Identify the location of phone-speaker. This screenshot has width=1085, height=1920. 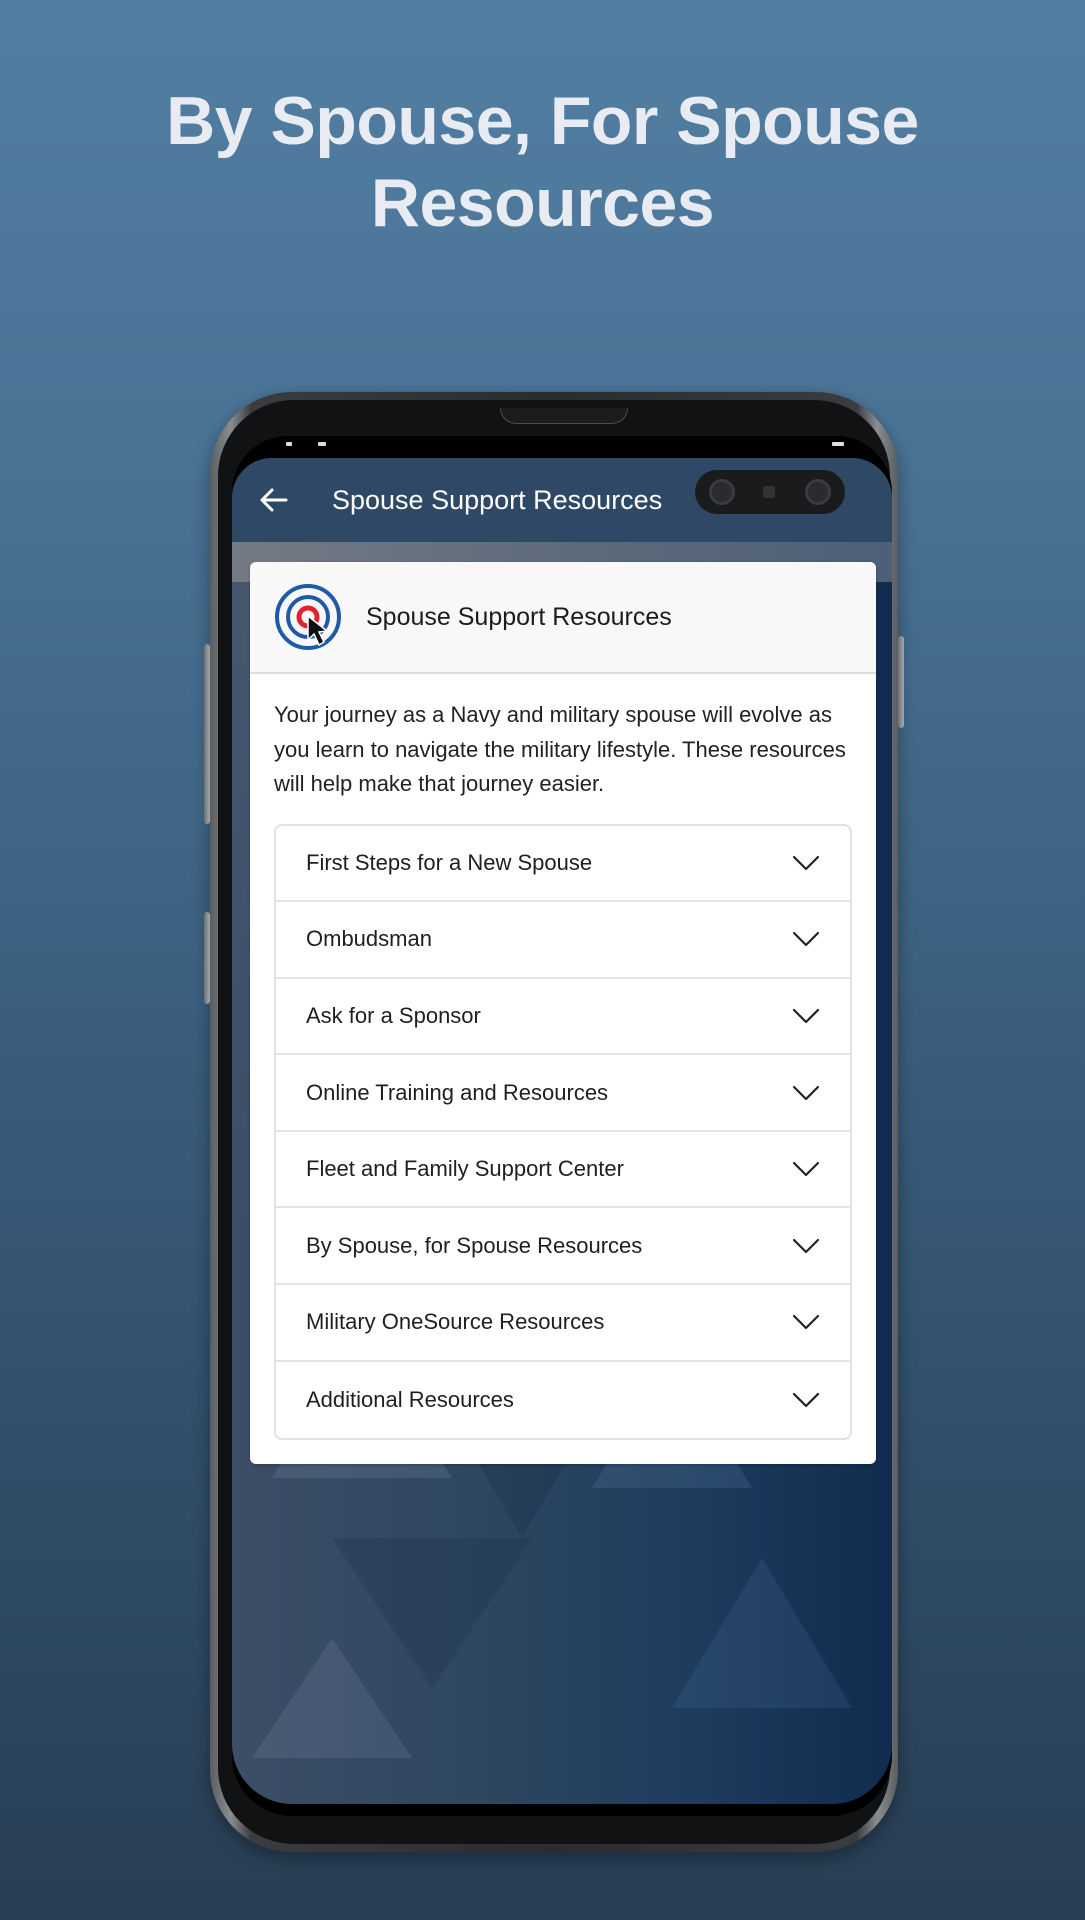
(564, 416).